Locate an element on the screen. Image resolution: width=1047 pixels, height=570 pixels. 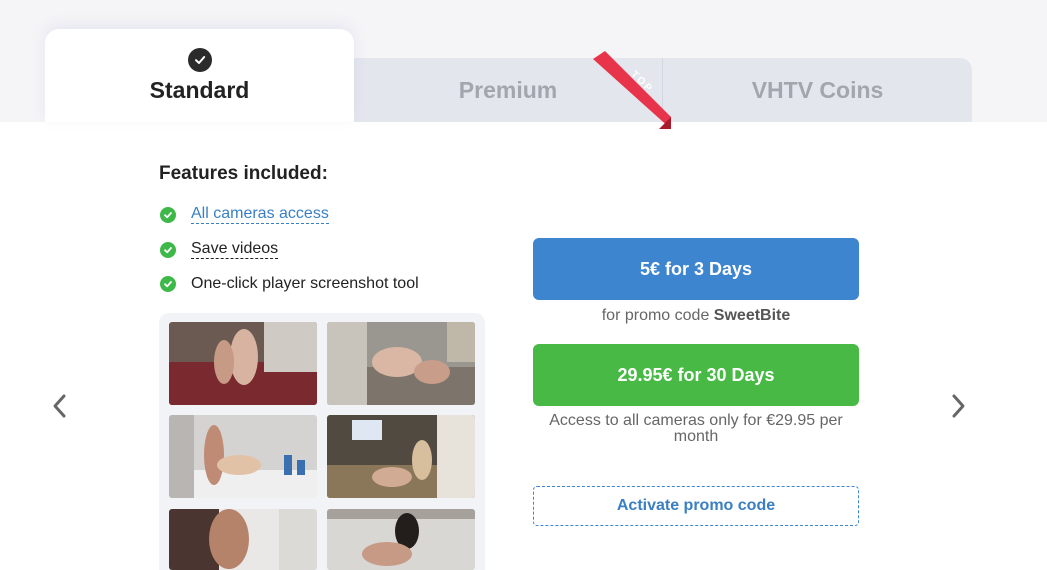
feature-item: Save videos is located at coordinates (219, 249).